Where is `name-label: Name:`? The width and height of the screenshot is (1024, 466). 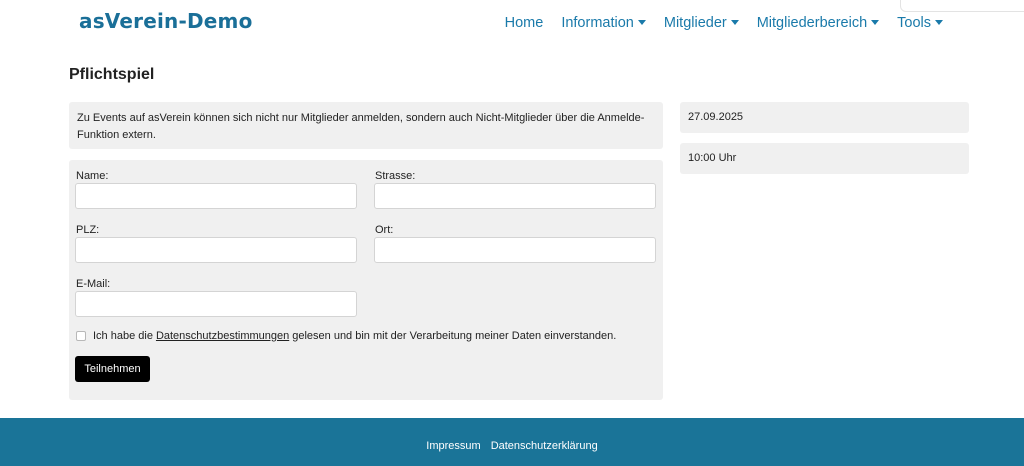 name-label: Name: is located at coordinates (92, 176).